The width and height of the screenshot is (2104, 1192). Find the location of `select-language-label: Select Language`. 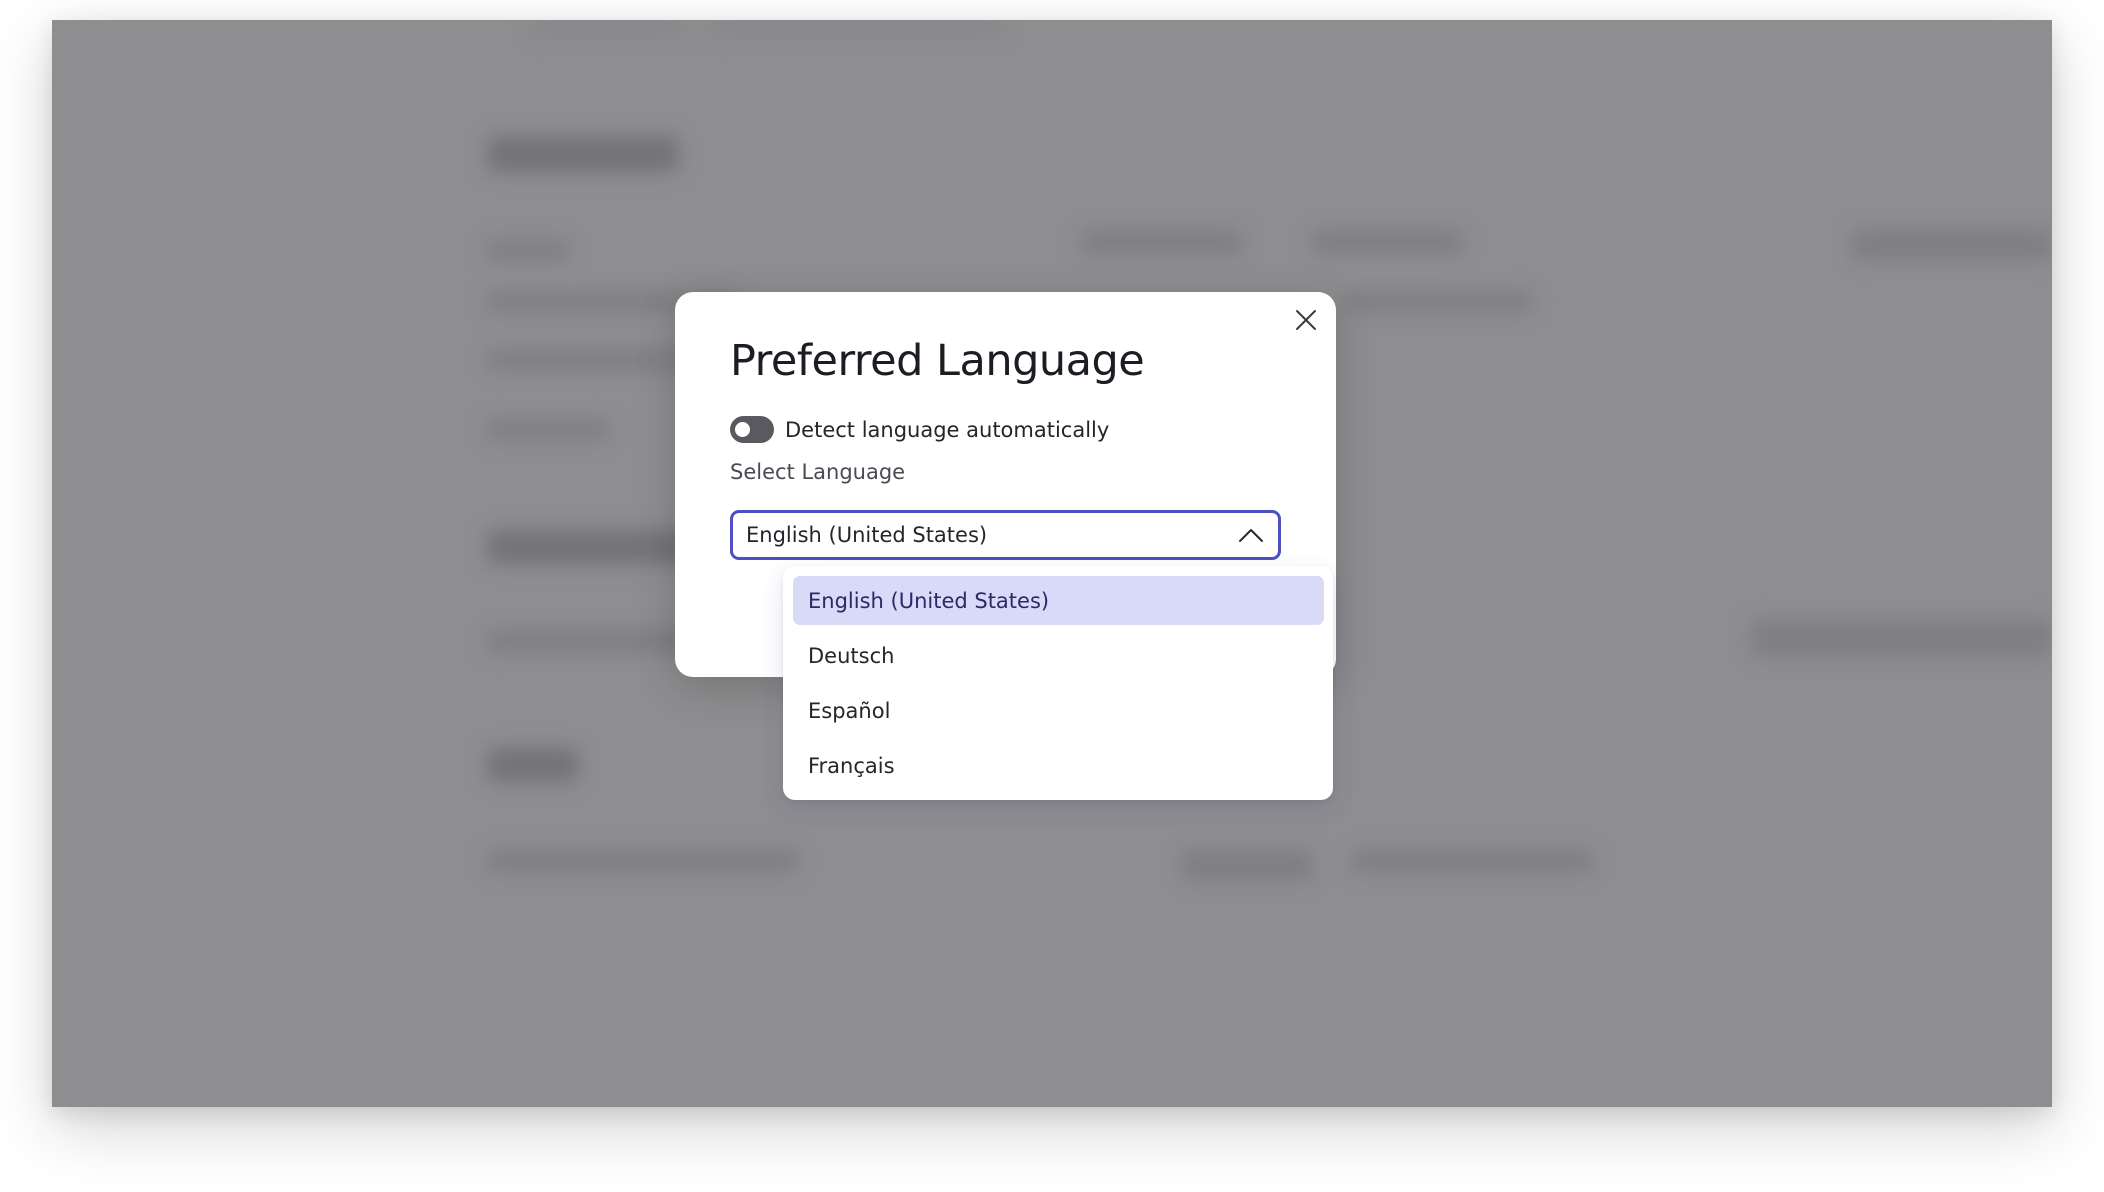

select-language-label: Select Language is located at coordinates (818, 472).